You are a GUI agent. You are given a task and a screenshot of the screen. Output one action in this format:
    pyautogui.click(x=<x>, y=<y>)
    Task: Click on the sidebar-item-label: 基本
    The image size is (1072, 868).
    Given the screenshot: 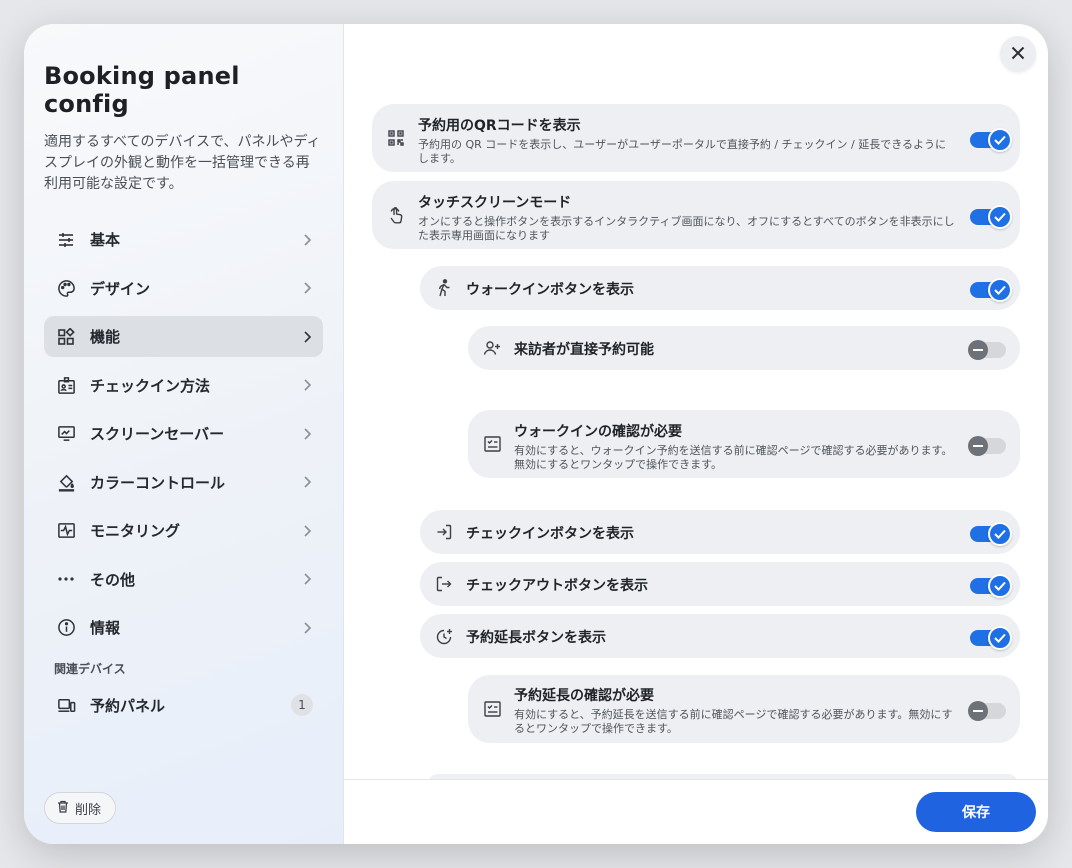 What is the action you would take?
    pyautogui.click(x=105, y=240)
    